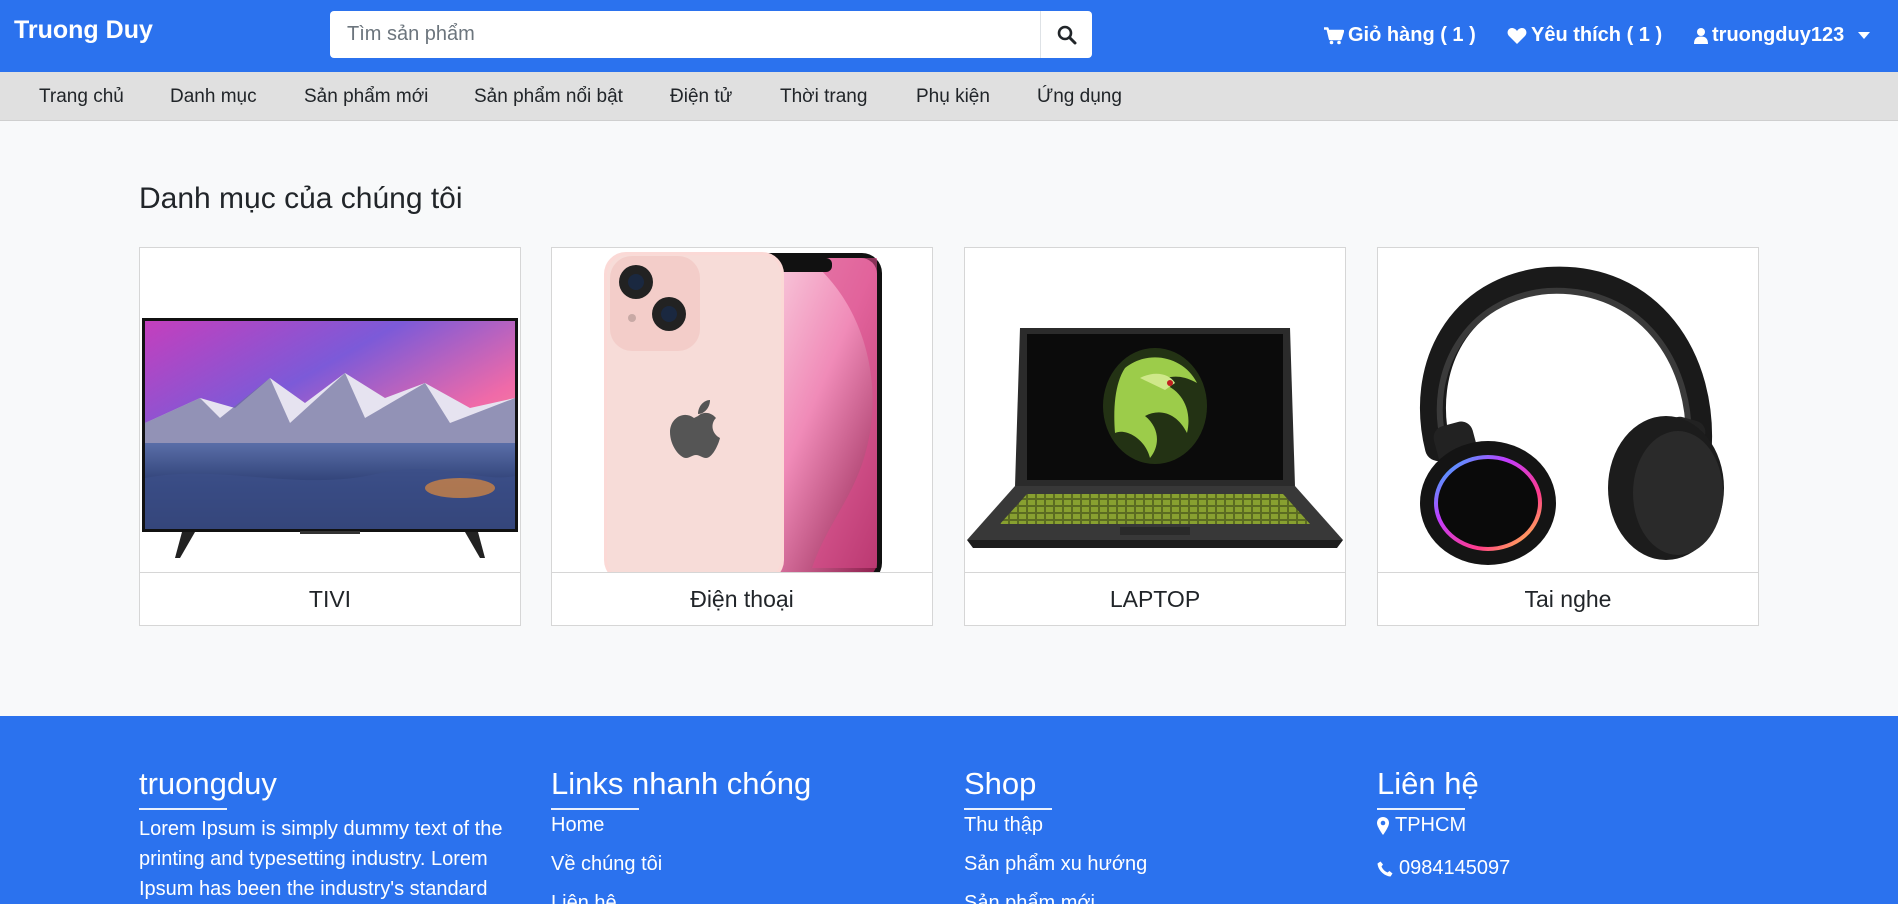  I want to click on search-button, so click(1066, 34).